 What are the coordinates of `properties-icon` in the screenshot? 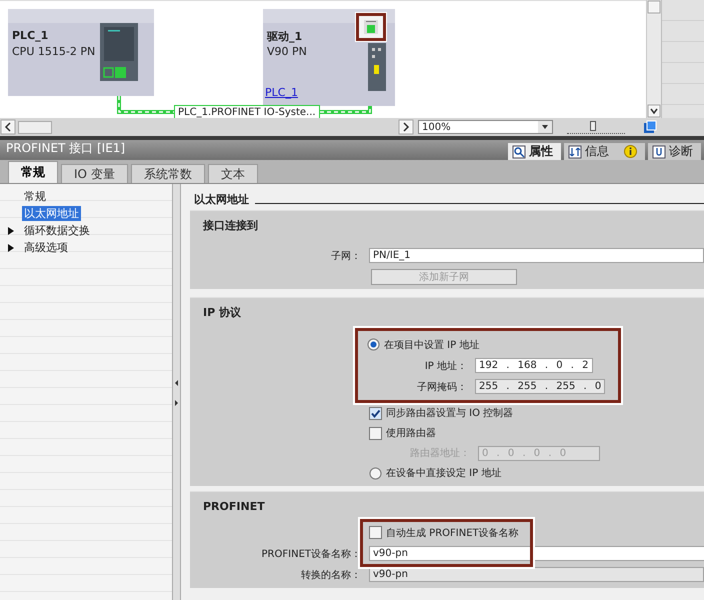 It's located at (519, 151).